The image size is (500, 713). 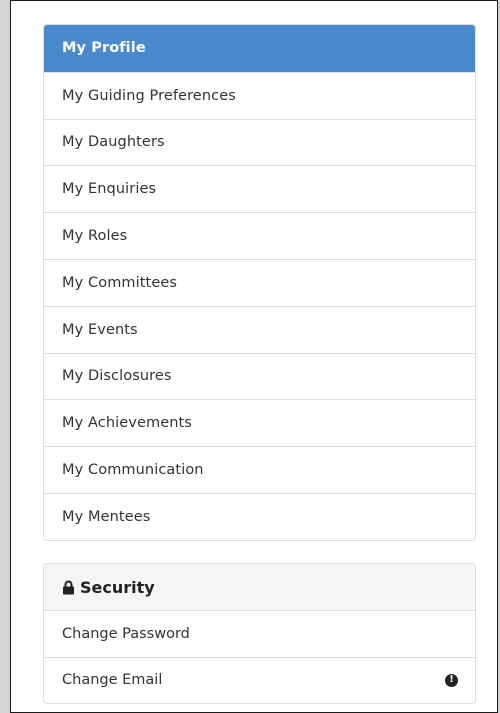 What do you see at coordinates (112, 680) in the screenshot?
I see `security-item-label: Change Email` at bounding box center [112, 680].